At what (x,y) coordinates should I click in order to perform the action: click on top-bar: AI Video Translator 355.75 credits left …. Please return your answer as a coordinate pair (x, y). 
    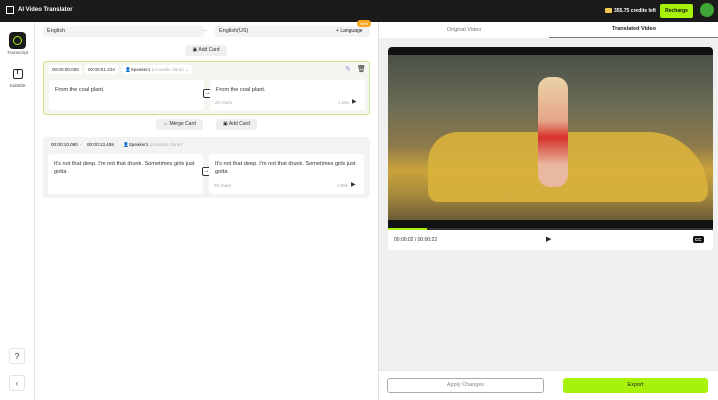
    Looking at the image, I should click on (359, 11).